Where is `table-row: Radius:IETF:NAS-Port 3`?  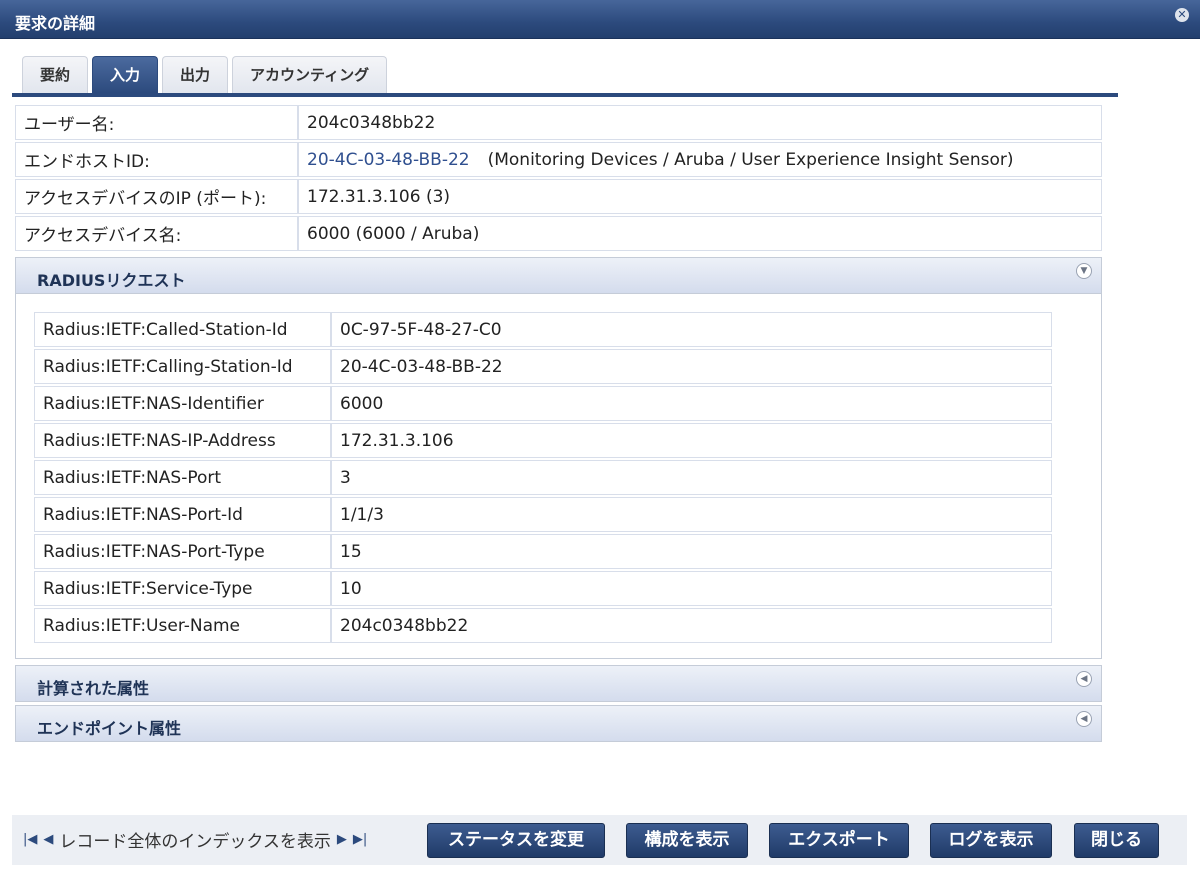
table-row: Radius:IETF:NAS-Port 3 is located at coordinates (543, 477).